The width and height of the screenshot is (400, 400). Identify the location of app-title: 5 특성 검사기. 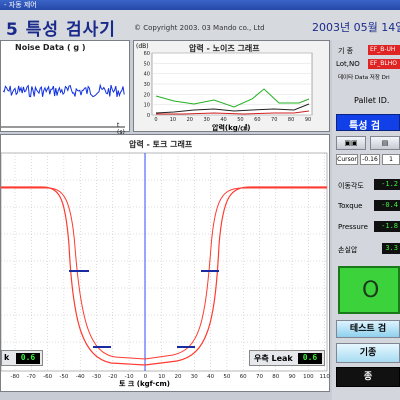
(61, 30).